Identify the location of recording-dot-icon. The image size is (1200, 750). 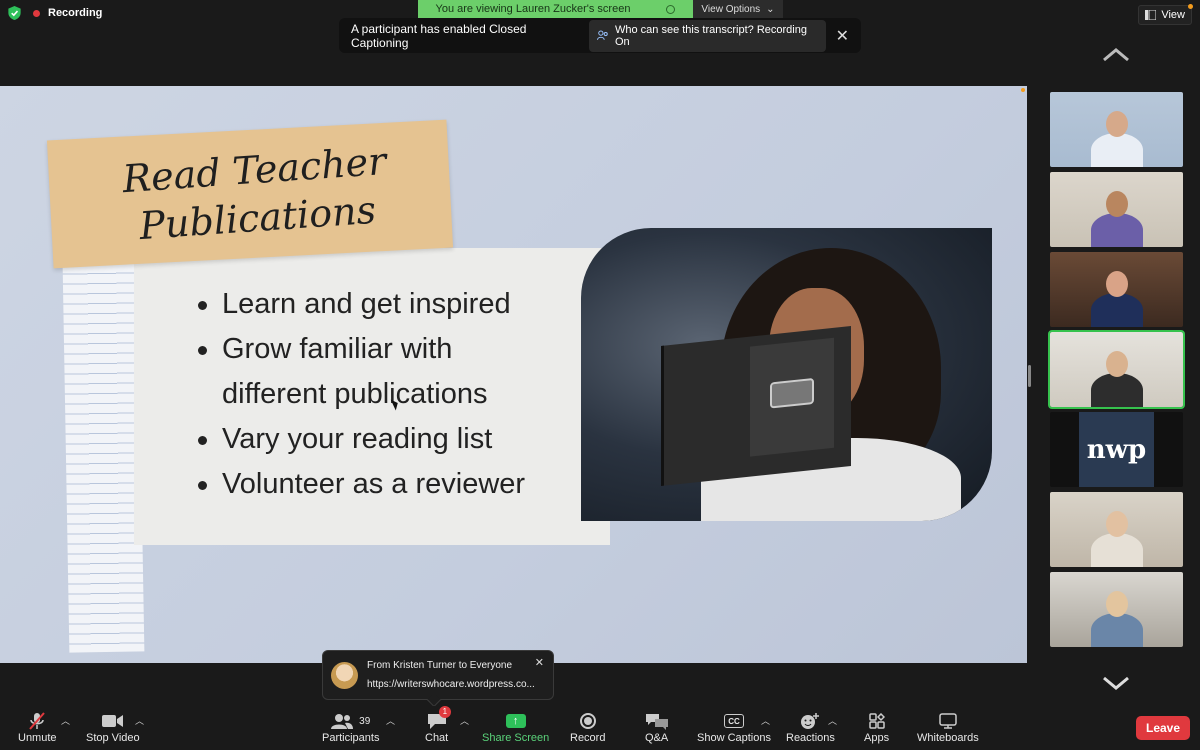
(36, 13).